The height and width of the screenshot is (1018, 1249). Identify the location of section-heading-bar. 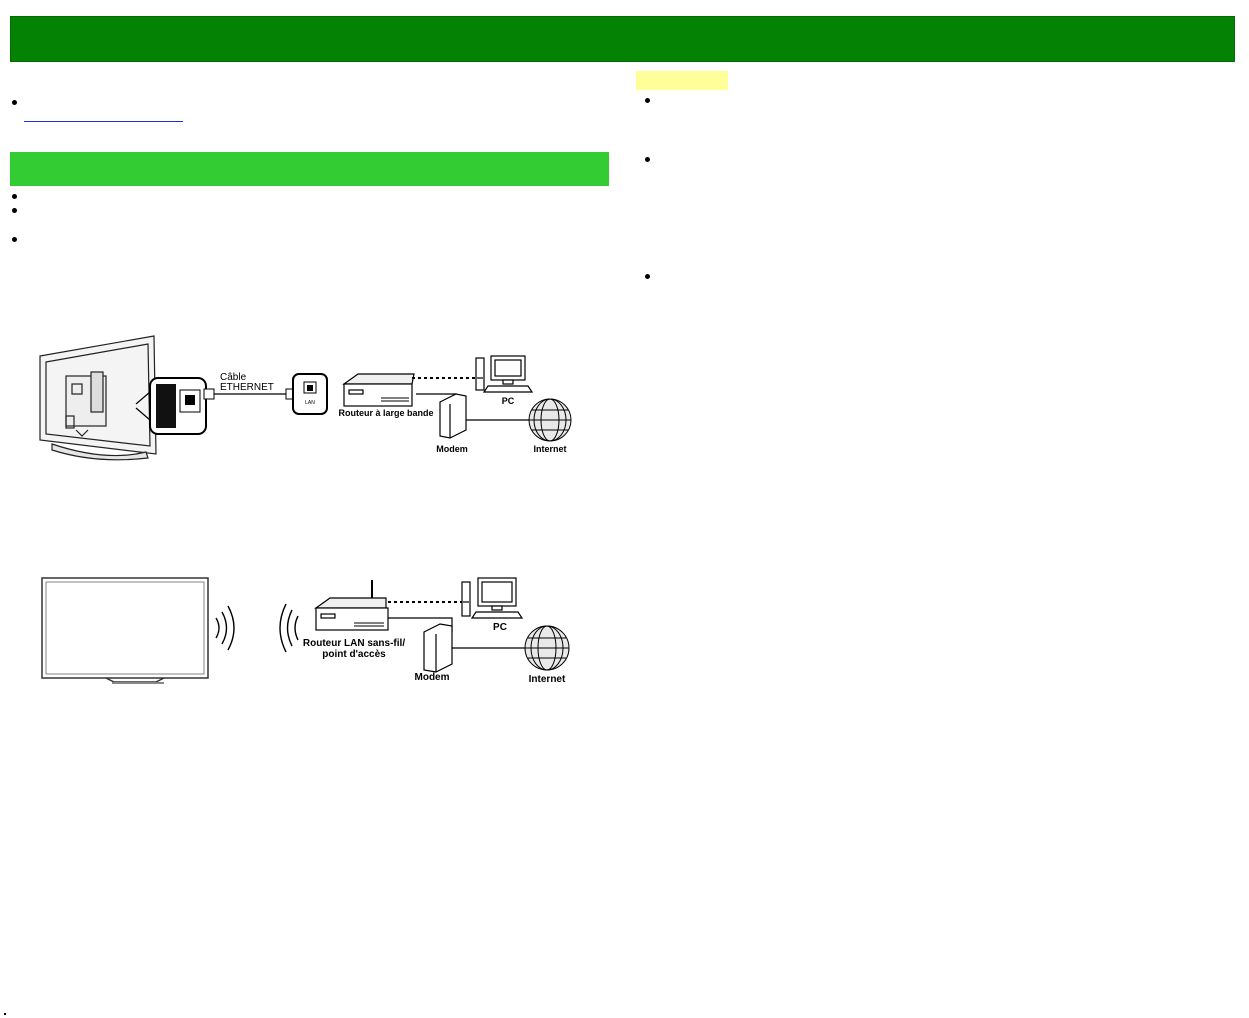
(309, 169).